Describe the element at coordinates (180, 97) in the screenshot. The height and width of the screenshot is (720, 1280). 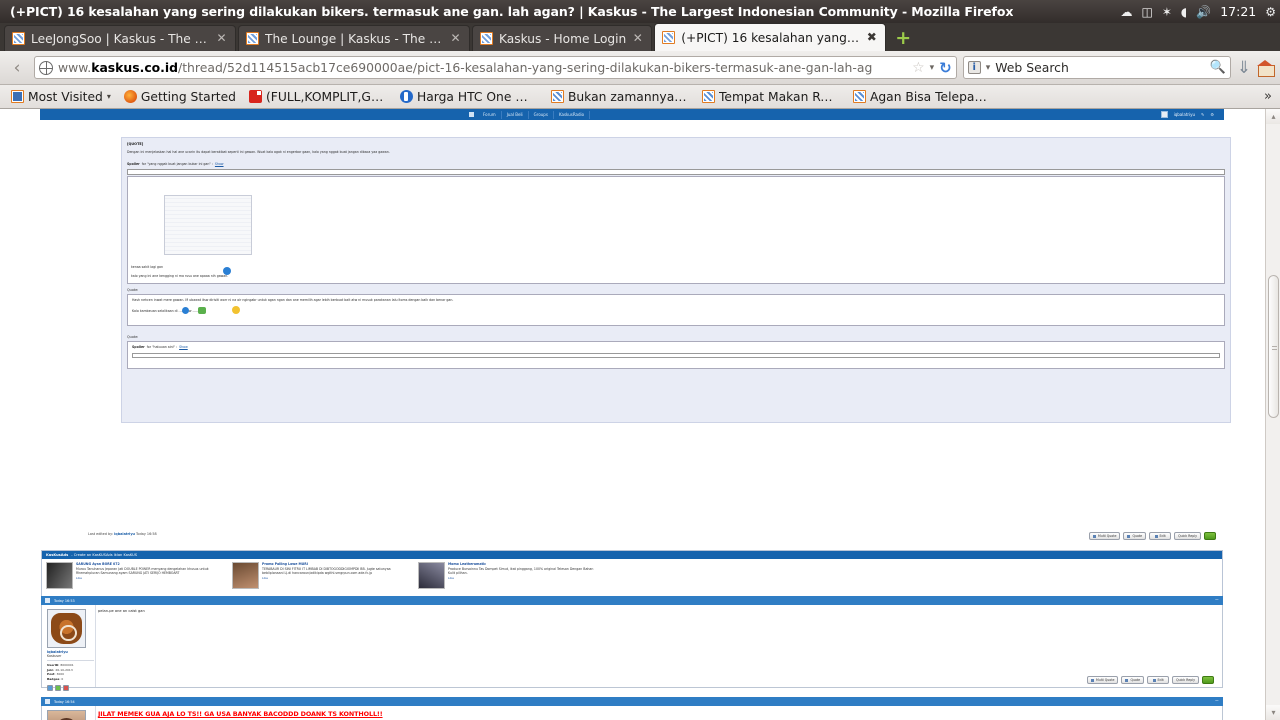
I see `bookmark-getting-started: Getting Started` at that location.